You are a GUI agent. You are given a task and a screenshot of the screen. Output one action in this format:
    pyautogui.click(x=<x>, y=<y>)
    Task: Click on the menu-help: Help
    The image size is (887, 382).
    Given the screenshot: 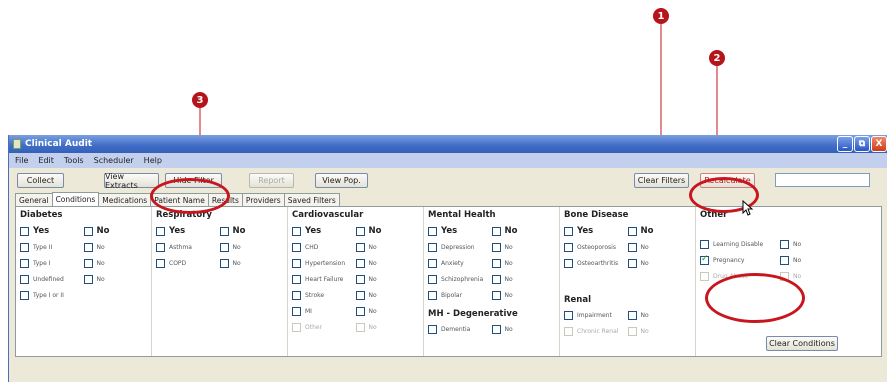 What is the action you would take?
    pyautogui.click(x=153, y=160)
    